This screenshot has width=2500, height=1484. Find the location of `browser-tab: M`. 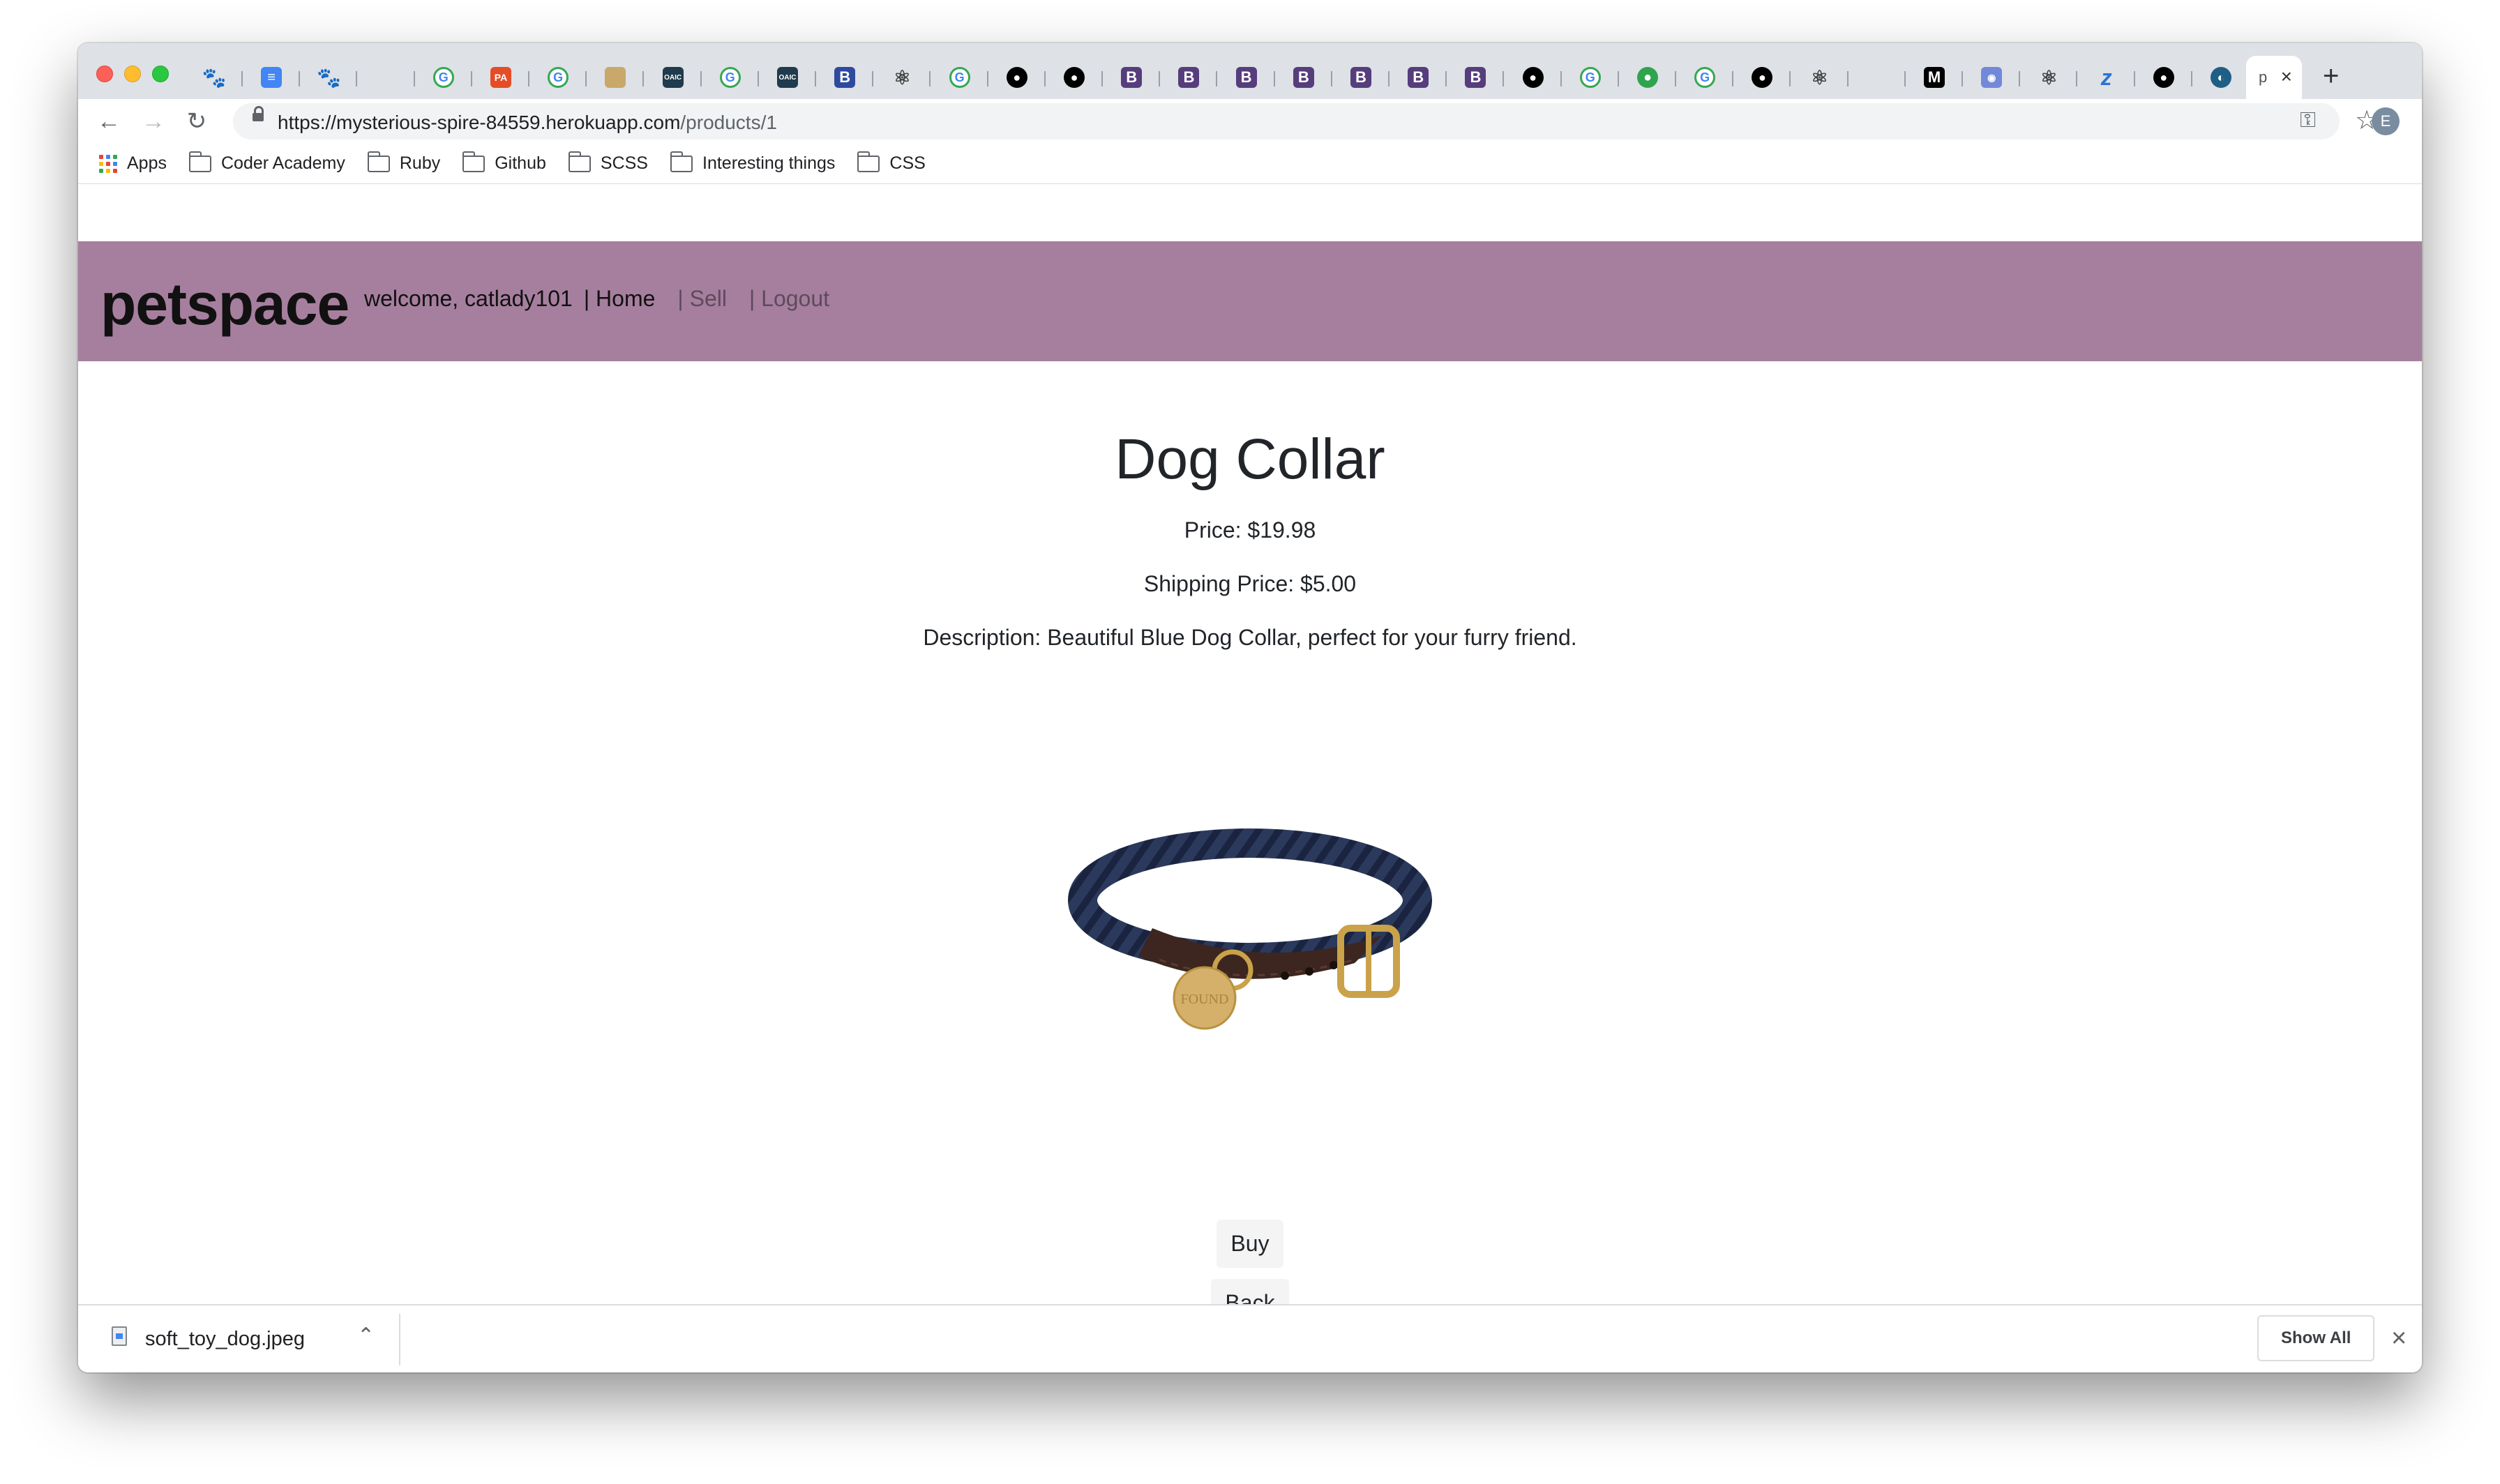

browser-tab: M is located at coordinates (1938, 77).